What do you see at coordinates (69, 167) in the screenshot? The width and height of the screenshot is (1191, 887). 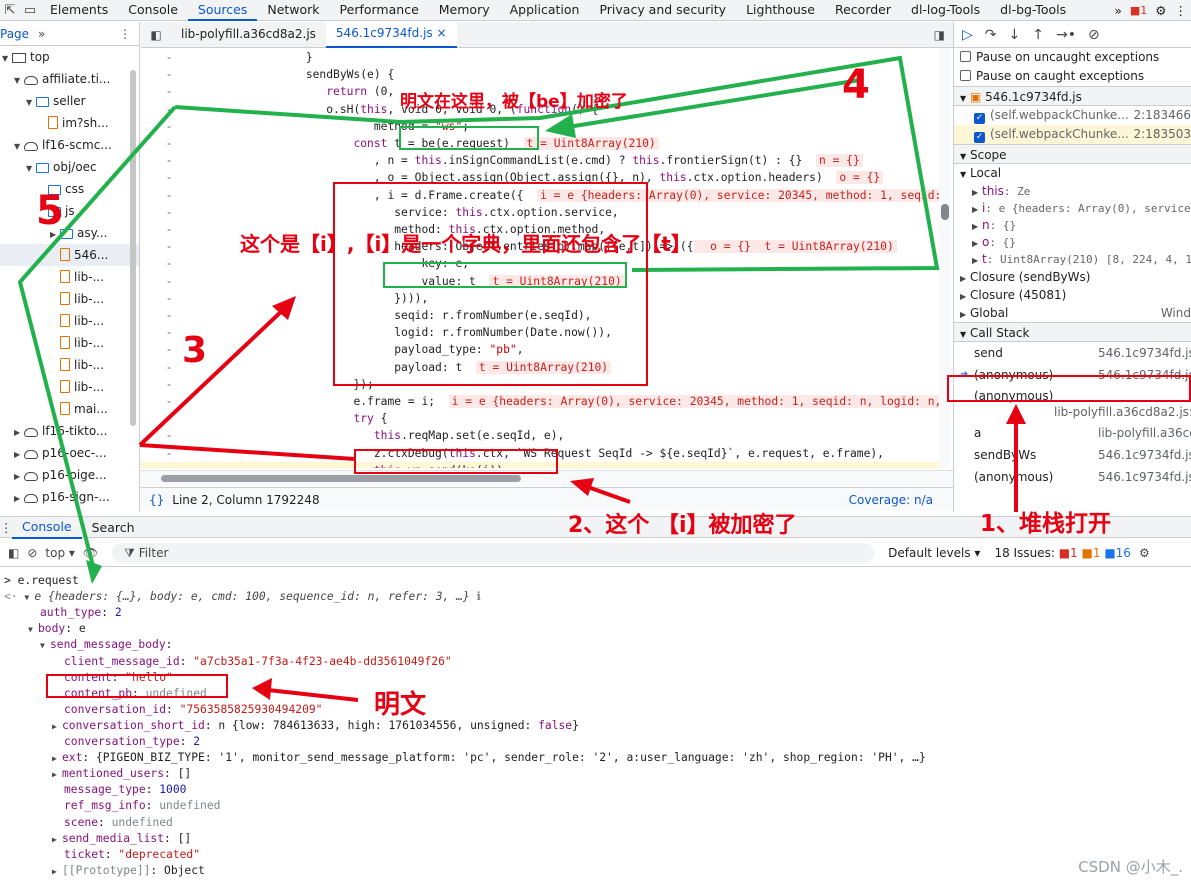 I see `tree-item: ▼ obj/oec` at bounding box center [69, 167].